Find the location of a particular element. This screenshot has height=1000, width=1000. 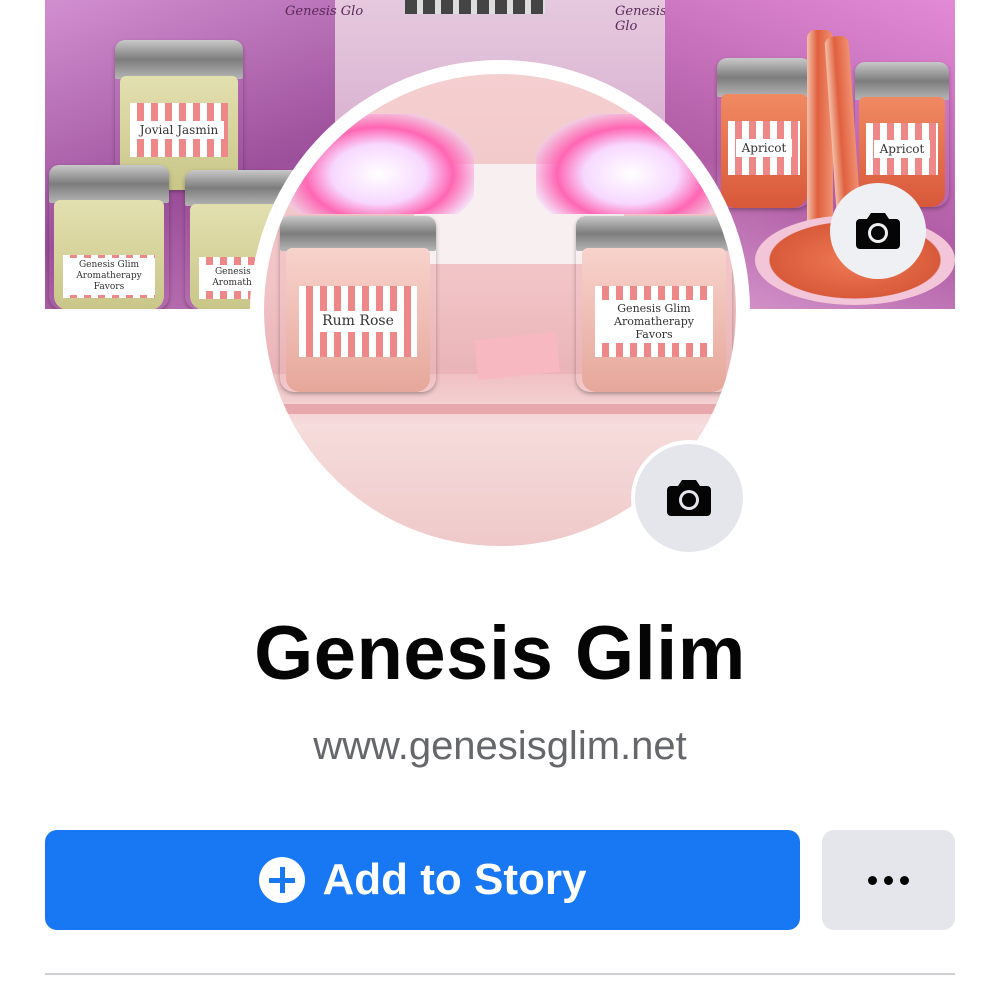

add-to-story-label: Add to Story is located at coordinates (454, 879).